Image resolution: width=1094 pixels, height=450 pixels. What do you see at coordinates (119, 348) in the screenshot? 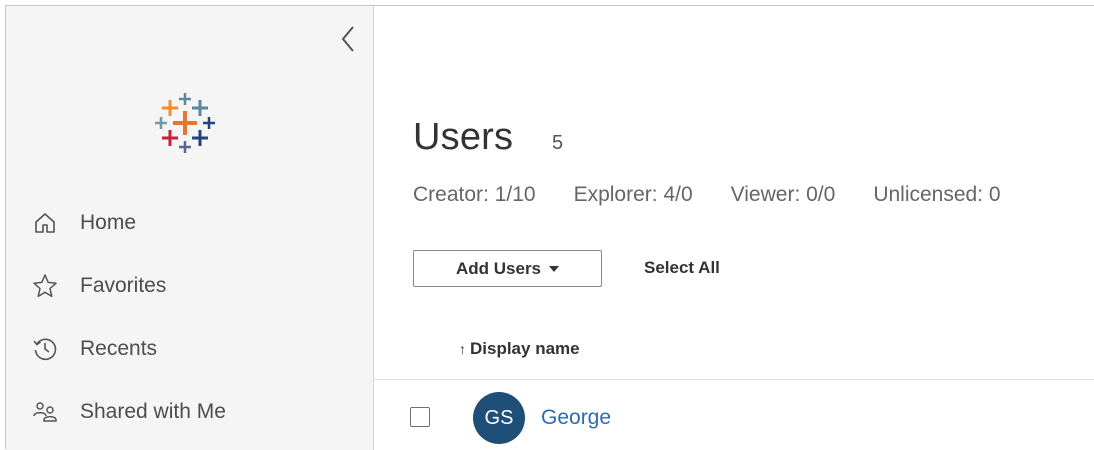
I see `sidebar-item-label: Recents` at bounding box center [119, 348].